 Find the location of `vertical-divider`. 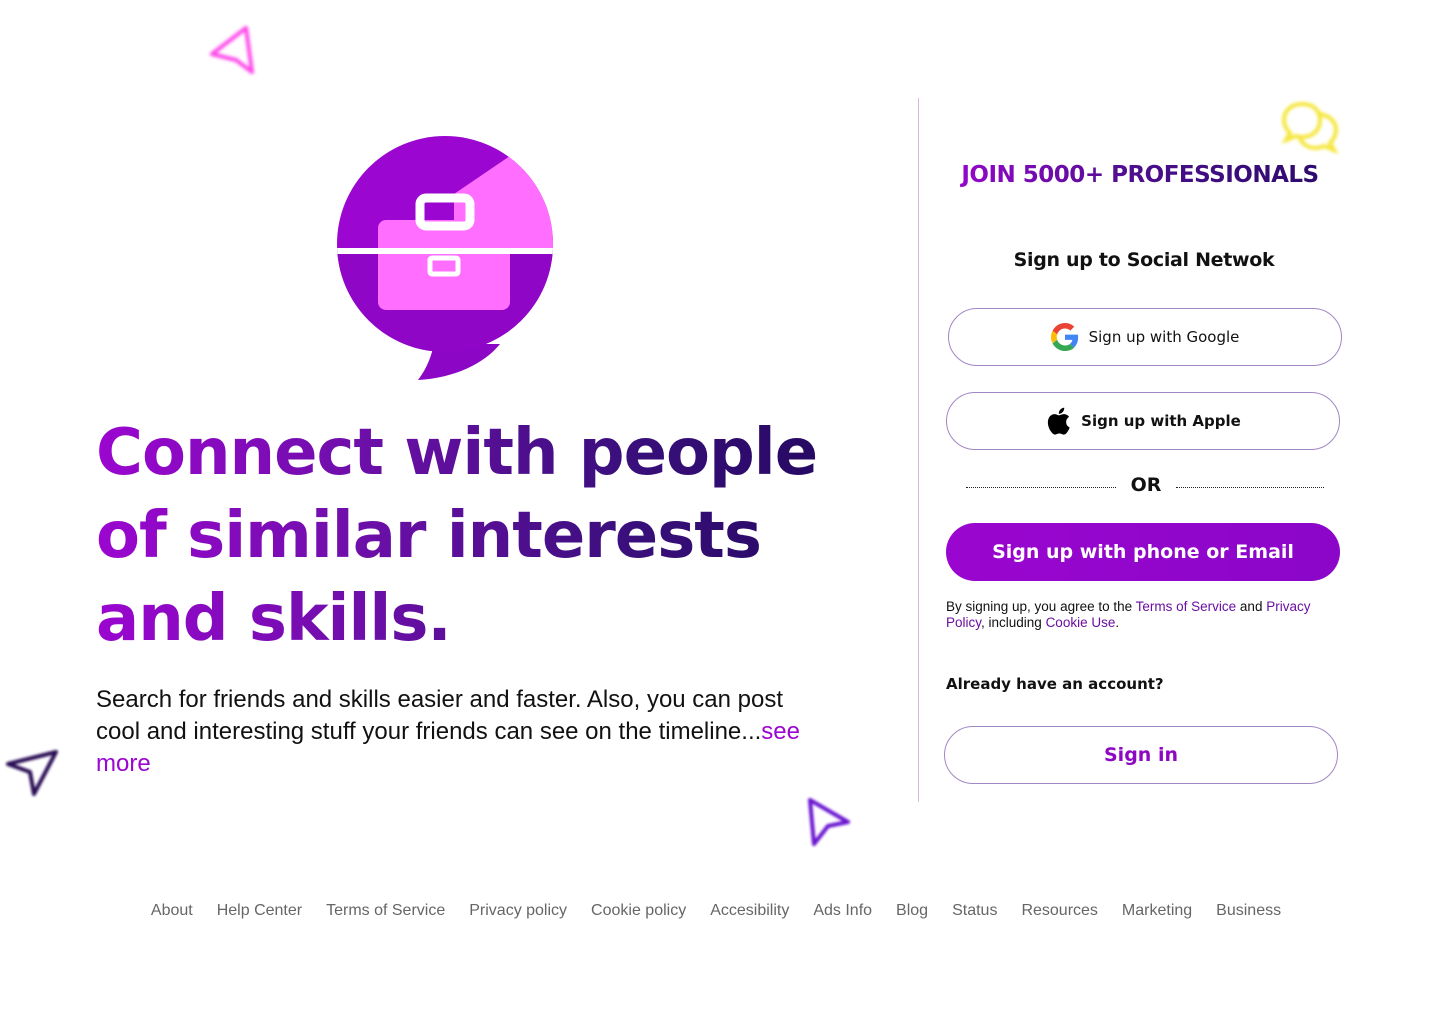

vertical-divider is located at coordinates (918, 450).